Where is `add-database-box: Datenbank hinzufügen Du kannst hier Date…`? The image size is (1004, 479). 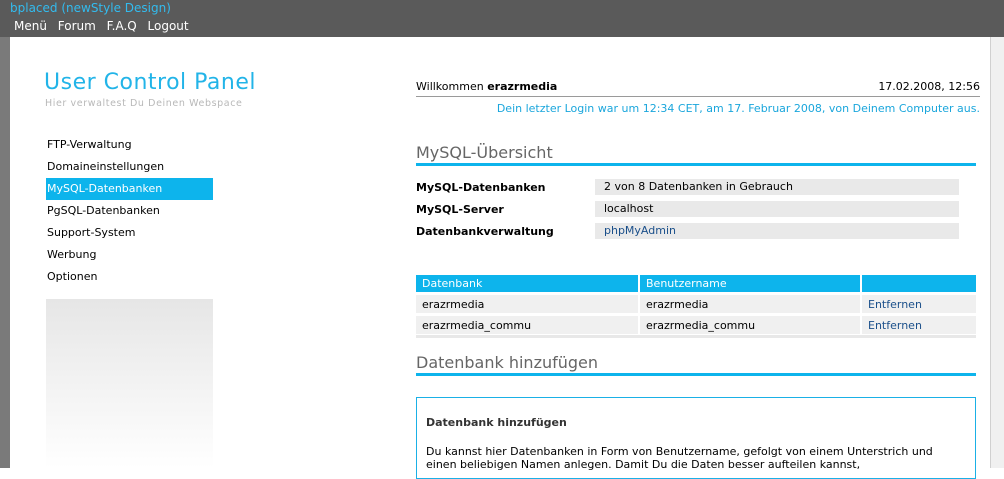 add-database-box: Datenbank hinzufügen Du kannst hier Date… is located at coordinates (696, 438).